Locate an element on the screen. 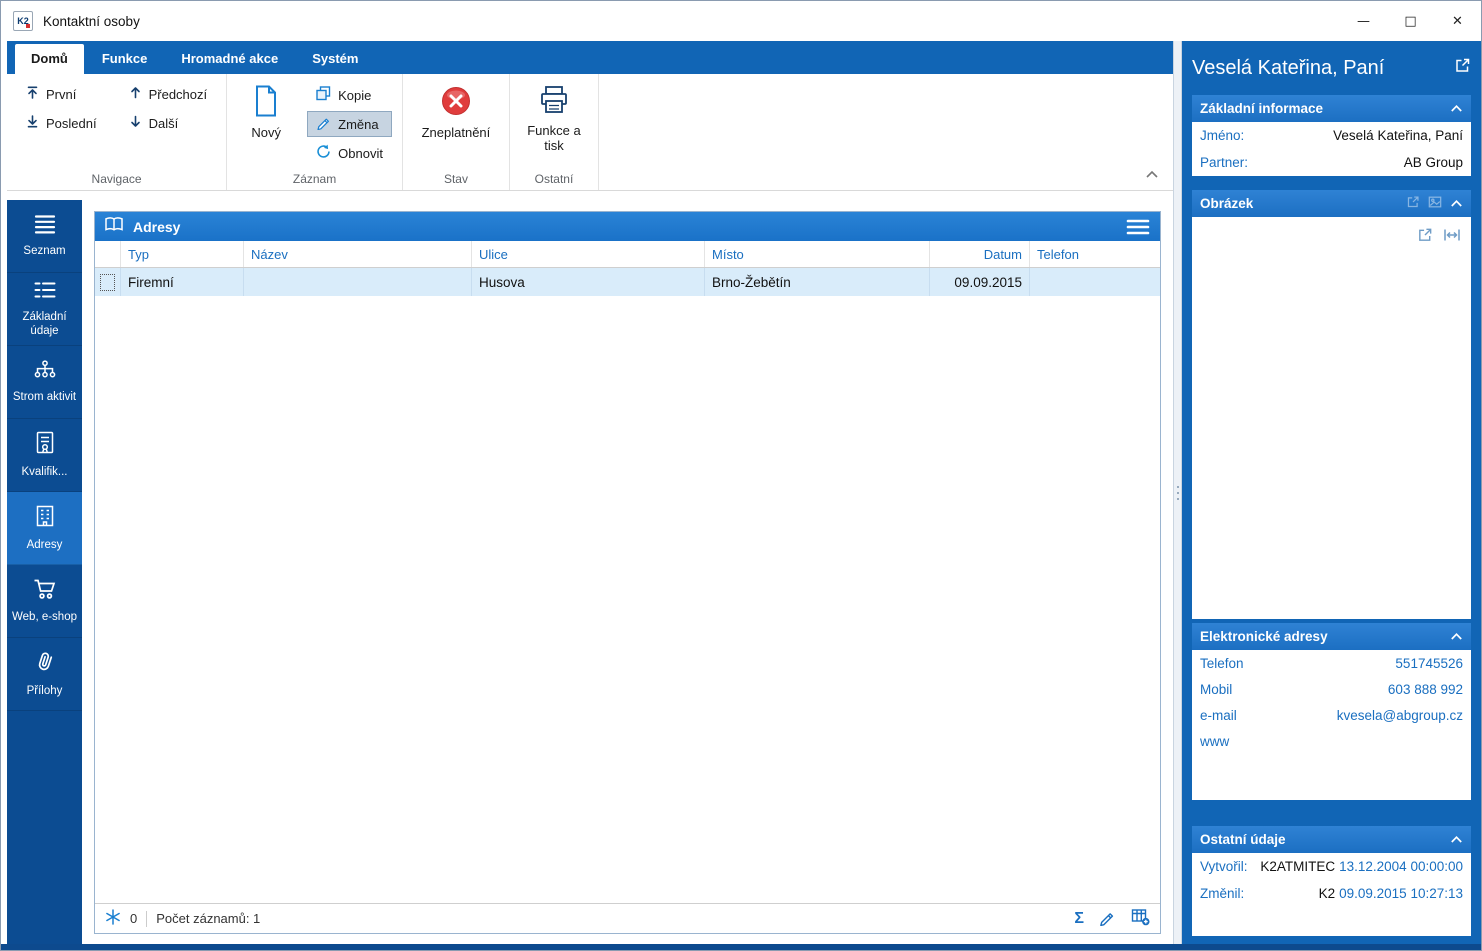 The height and width of the screenshot is (951, 1482). tab-hromadne-akce: Hromadné akce is located at coordinates (229, 59).